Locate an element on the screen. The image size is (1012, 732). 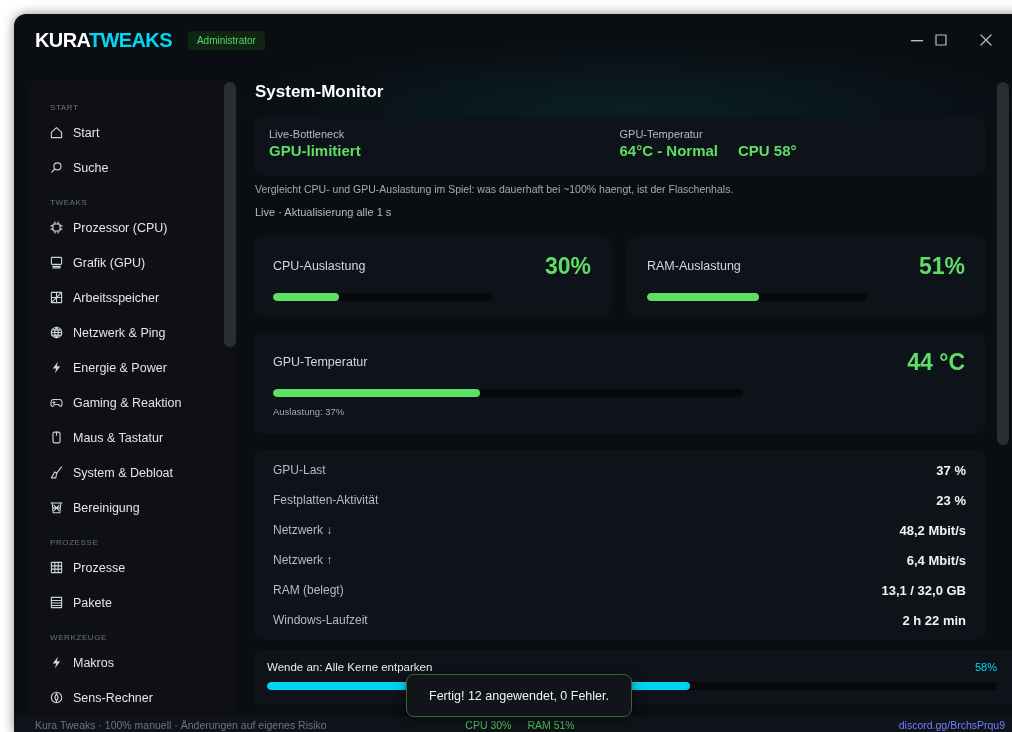
stat-label: GPU-Last is located at coordinates (299, 470).